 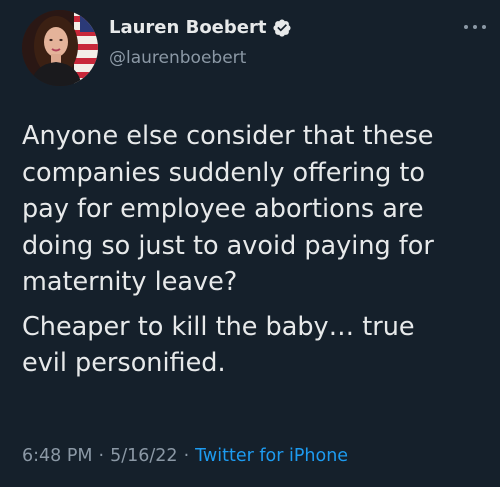 I want to click on avatar-image, so click(x=60, y=48).